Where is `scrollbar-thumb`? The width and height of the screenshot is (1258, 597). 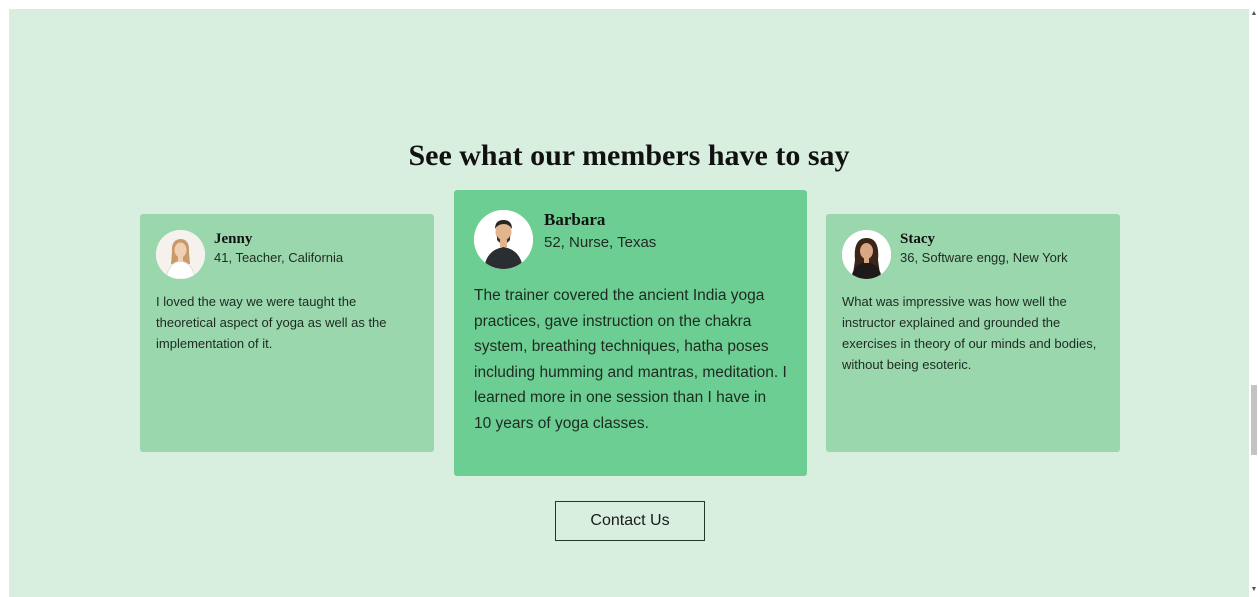
scrollbar-thumb is located at coordinates (1254, 420).